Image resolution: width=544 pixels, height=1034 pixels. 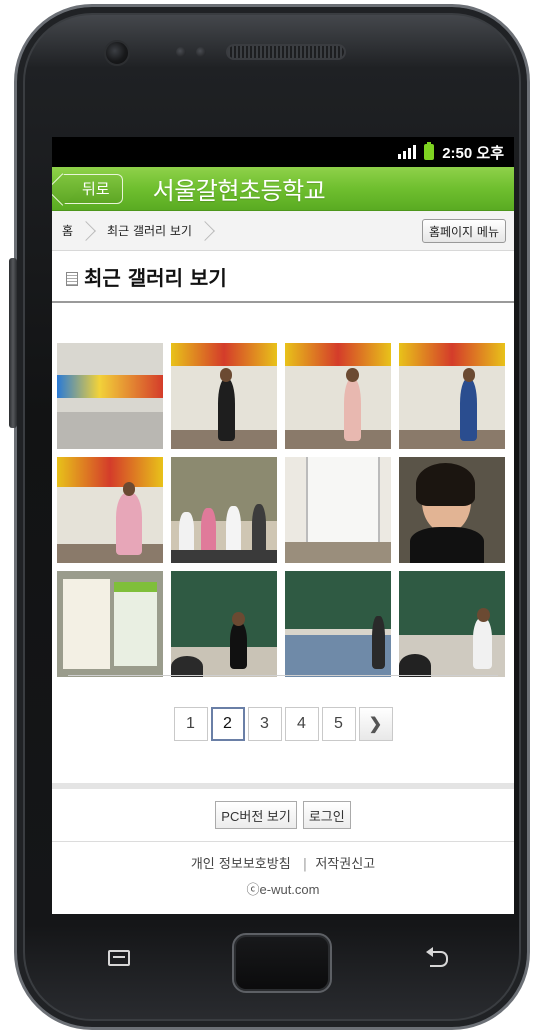 I want to click on next-page-button: ❯, so click(x=375, y=724).